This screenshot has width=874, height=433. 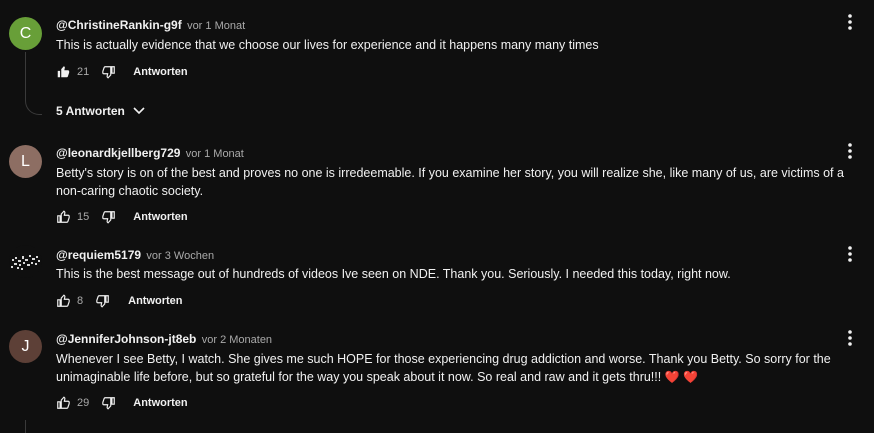 What do you see at coordinates (122, 72) in the screenshot?
I see `comment-actions: 21 Antworten` at bounding box center [122, 72].